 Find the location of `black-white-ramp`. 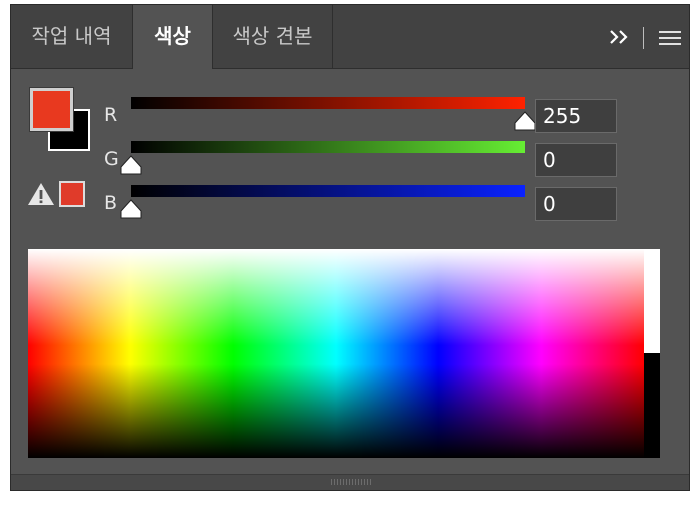

black-white-ramp is located at coordinates (652, 353).